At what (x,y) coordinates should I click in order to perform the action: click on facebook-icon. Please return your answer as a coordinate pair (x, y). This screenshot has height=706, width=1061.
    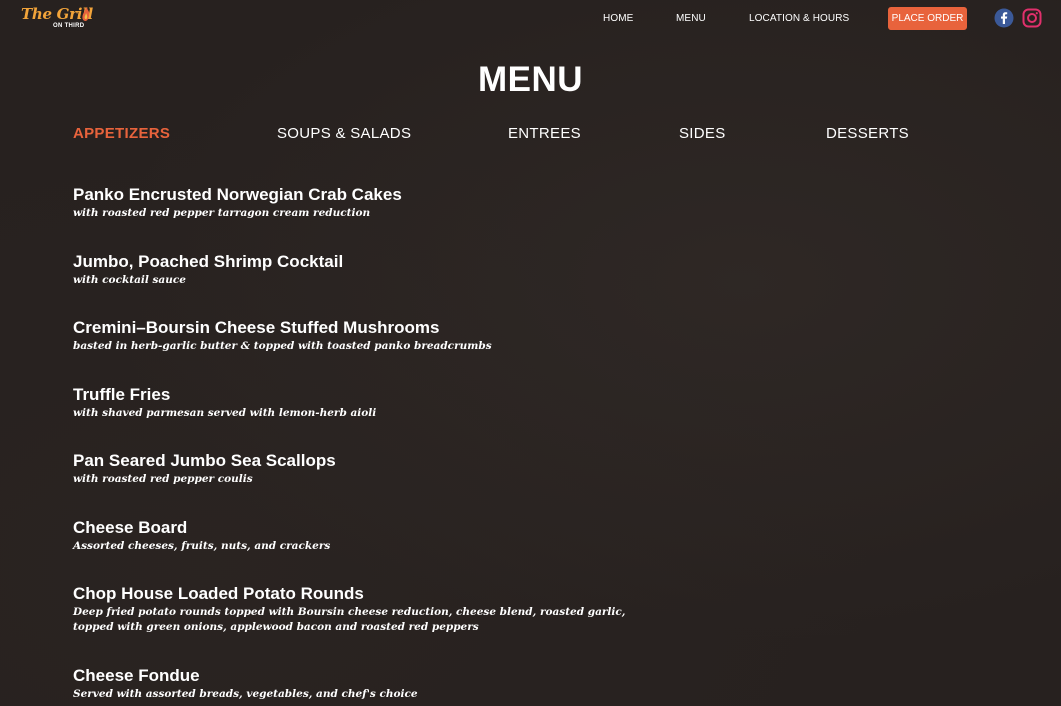
    Looking at the image, I should click on (1004, 18).